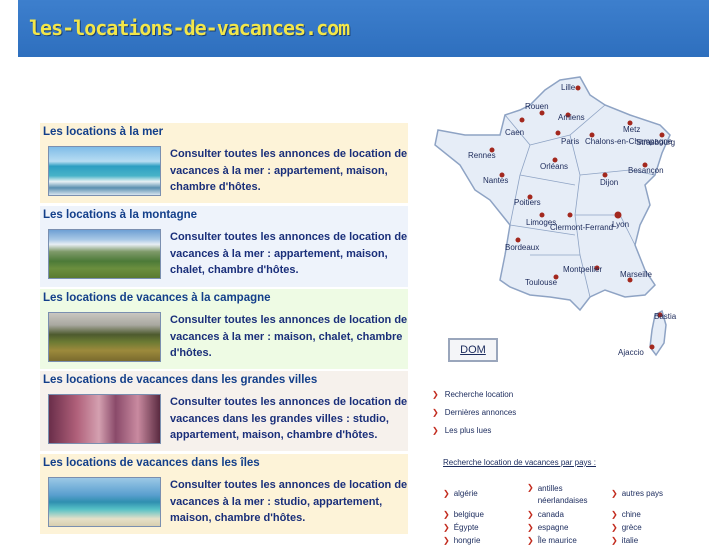  What do you see at coordinates (463, 514) in the screenshot?
I see `country-link-belgique: ❯ belgique` at bounding box center [463, 514].